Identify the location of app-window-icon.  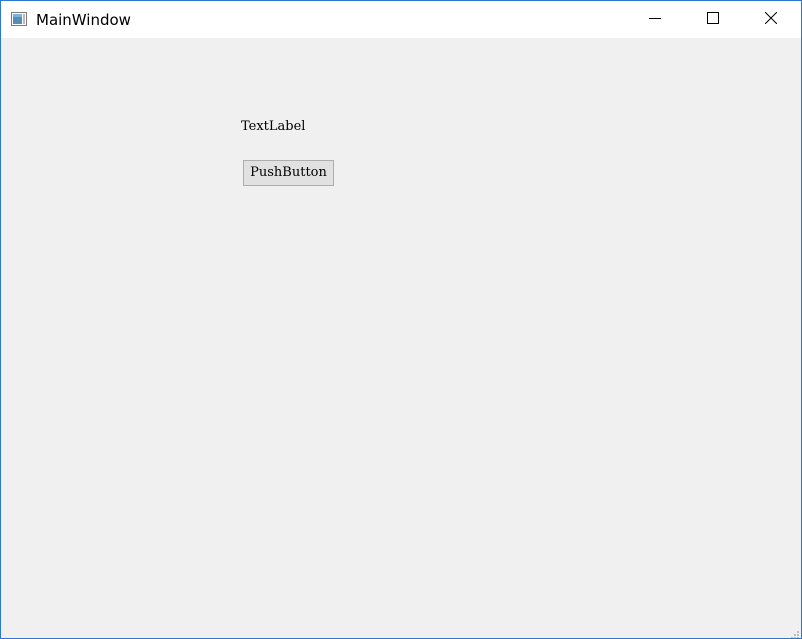
(19, 19).